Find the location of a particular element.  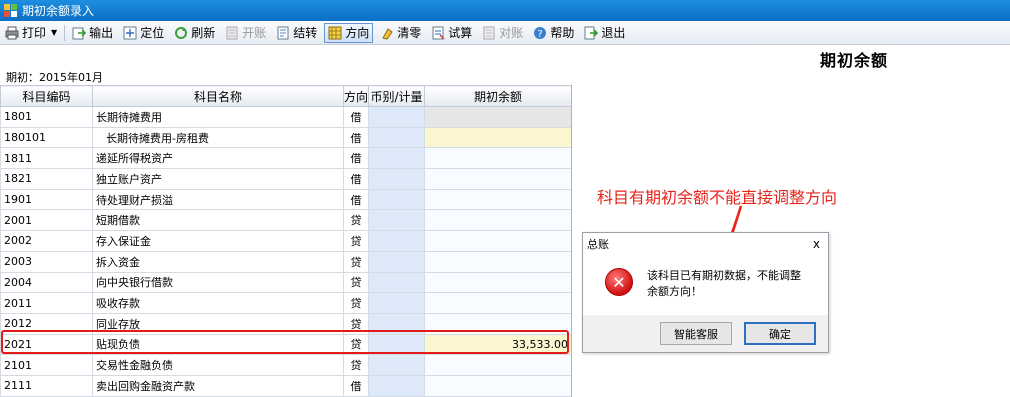

cell-account-code: 2021 is located at coordinates (46, 344).